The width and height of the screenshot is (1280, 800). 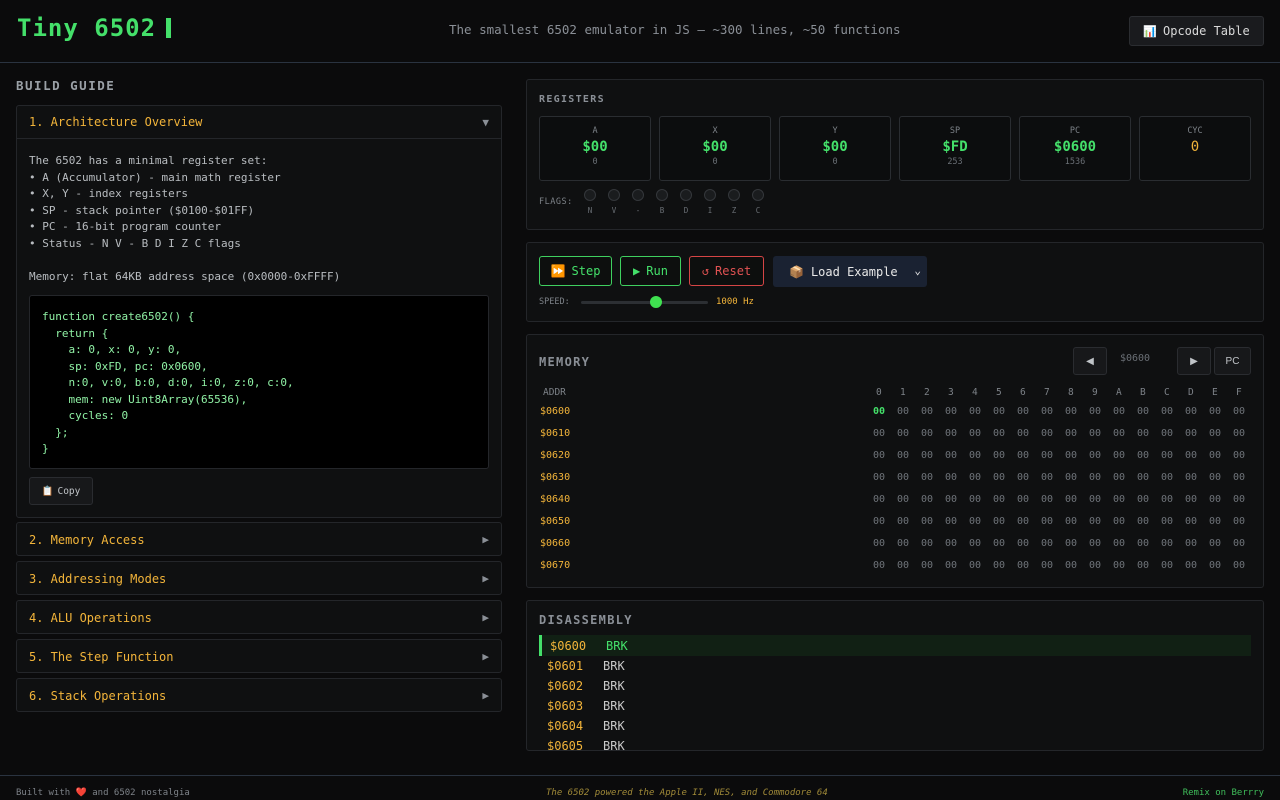 I want to click on memory-column-header: E, so click(x=1215, y=392).